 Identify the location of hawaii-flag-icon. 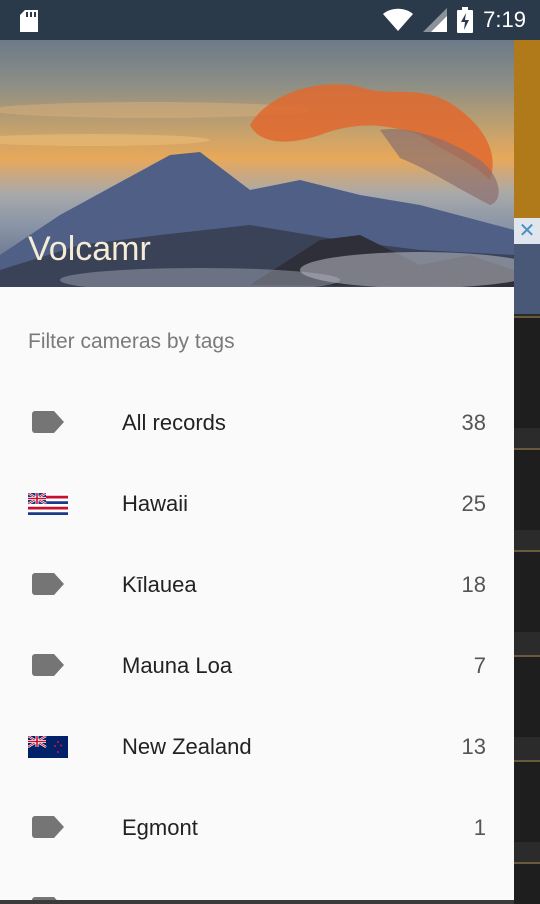
(48, 504).